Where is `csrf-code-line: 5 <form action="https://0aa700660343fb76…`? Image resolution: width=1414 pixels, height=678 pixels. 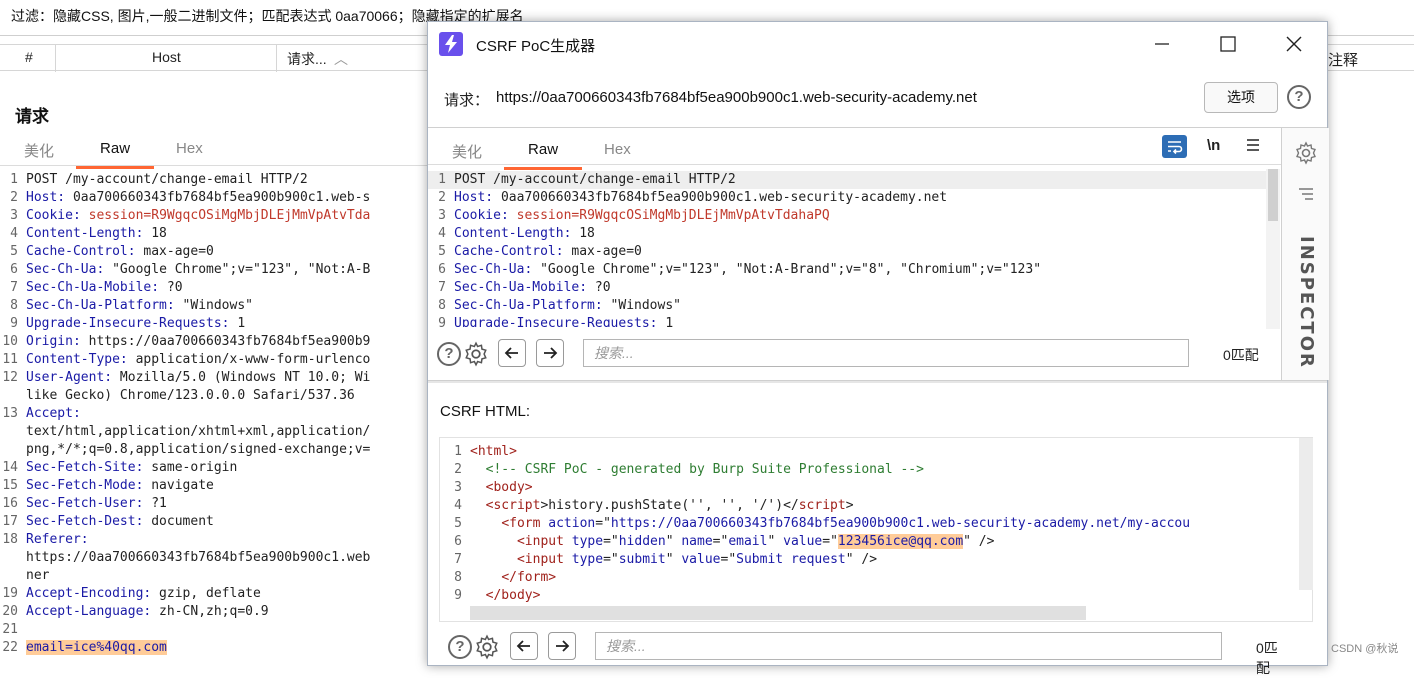
csrf-code-line: 5 <form action="https://0aa700660343fb76… is located at coordinates (869, 524).